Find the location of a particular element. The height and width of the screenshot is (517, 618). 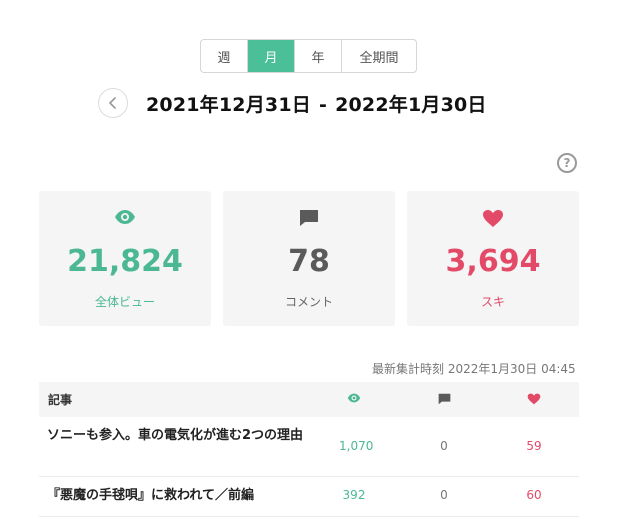

period-tabs: 週 月 年 全期間 is located at coordinates (308, 56).